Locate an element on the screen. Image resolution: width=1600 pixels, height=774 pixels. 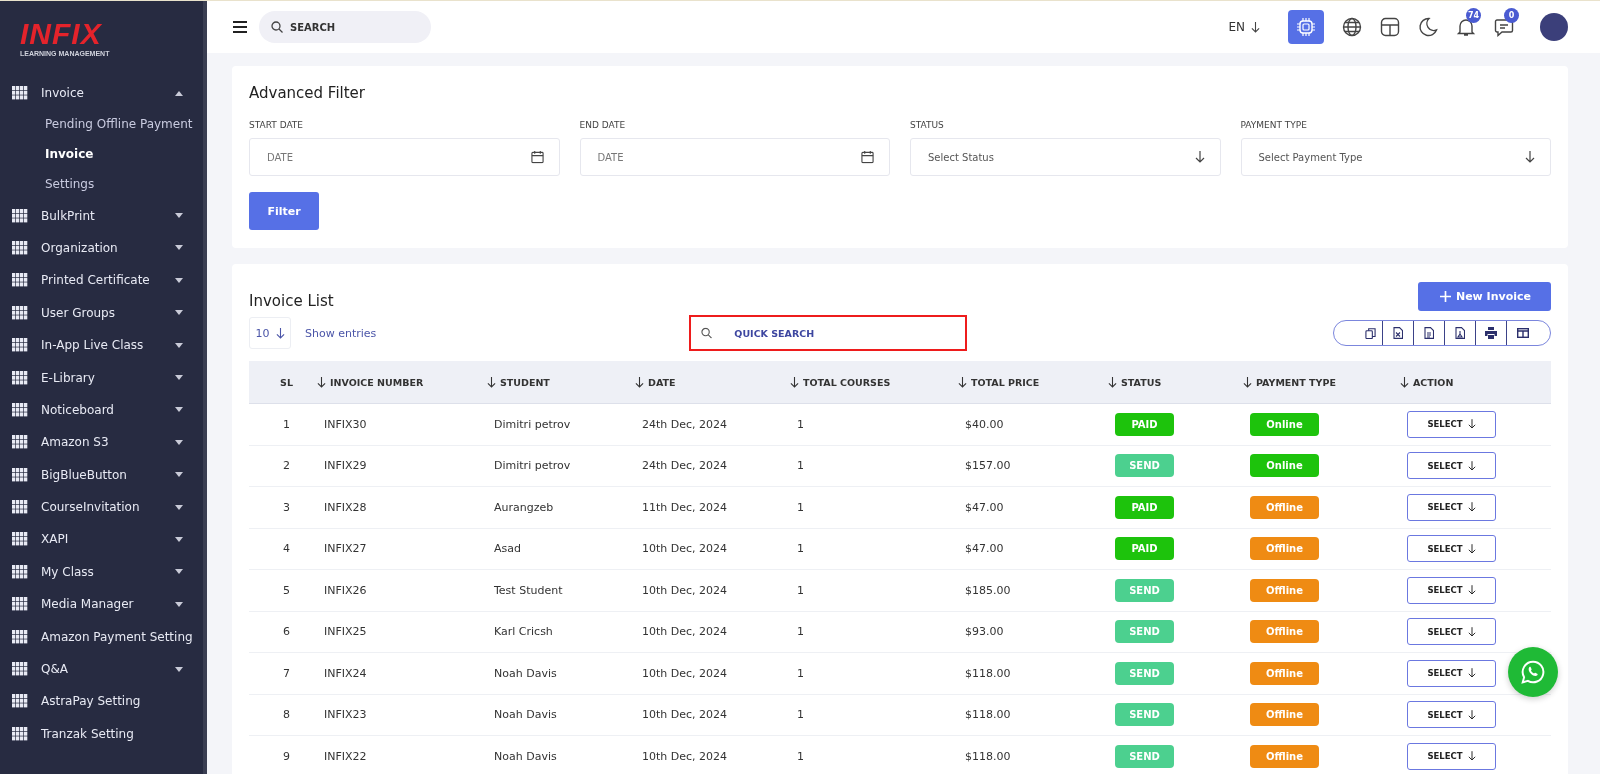
sidebar-item: Amazon S3 is located at coordinates (101, 442).